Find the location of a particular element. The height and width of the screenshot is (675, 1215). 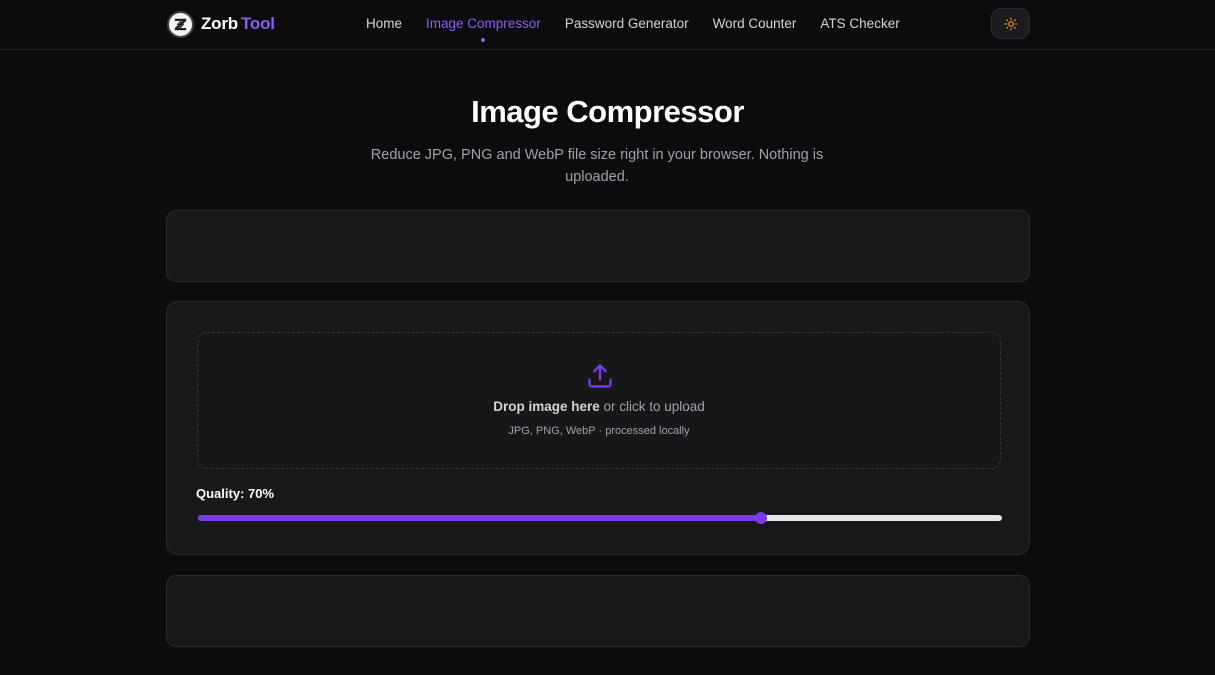

dropzone-rest-text: or click to upload is located at coordinates (652, 406).